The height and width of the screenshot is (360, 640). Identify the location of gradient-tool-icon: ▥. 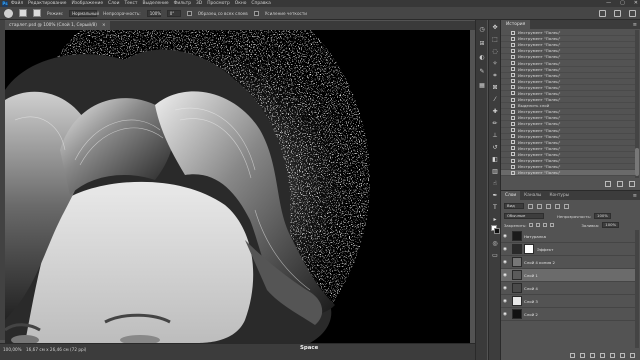
(495, 172).